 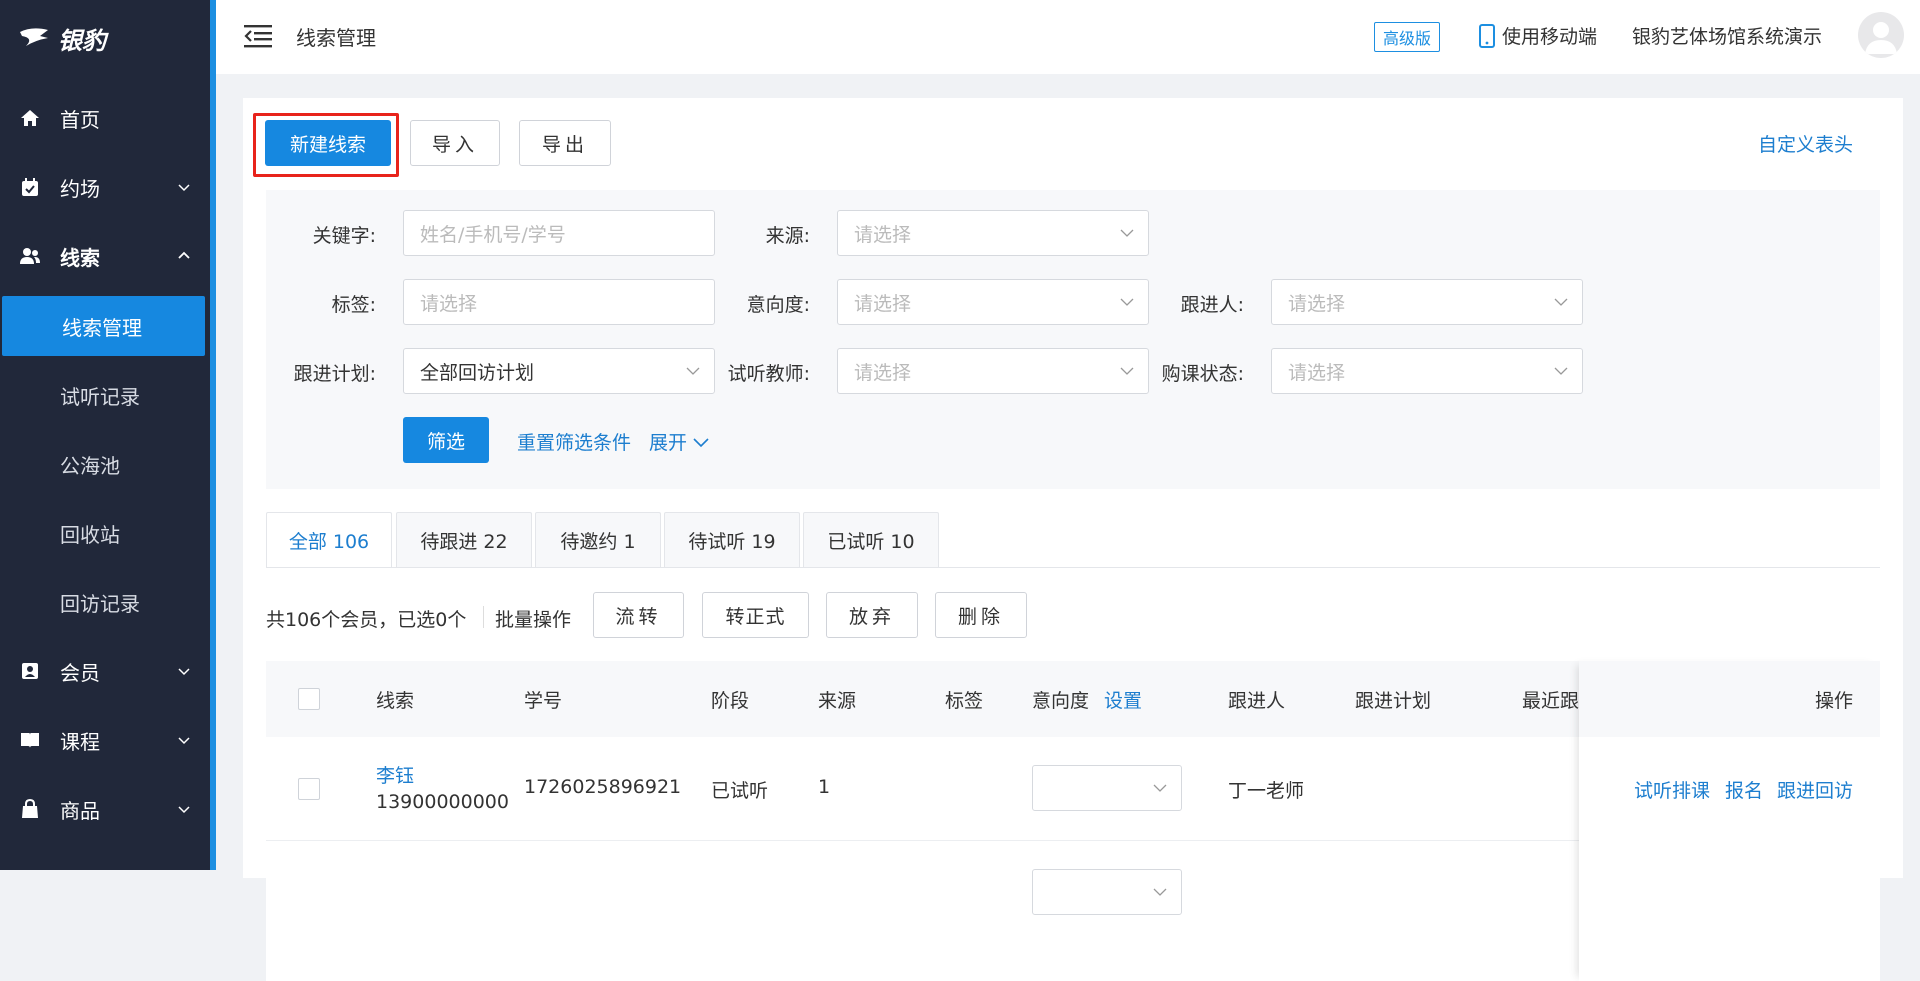 What do you see at coordinates (732, 540) in the screenshot?
I see `tab-pending-trial: 待试听 19` at bounding box center [732, 540].